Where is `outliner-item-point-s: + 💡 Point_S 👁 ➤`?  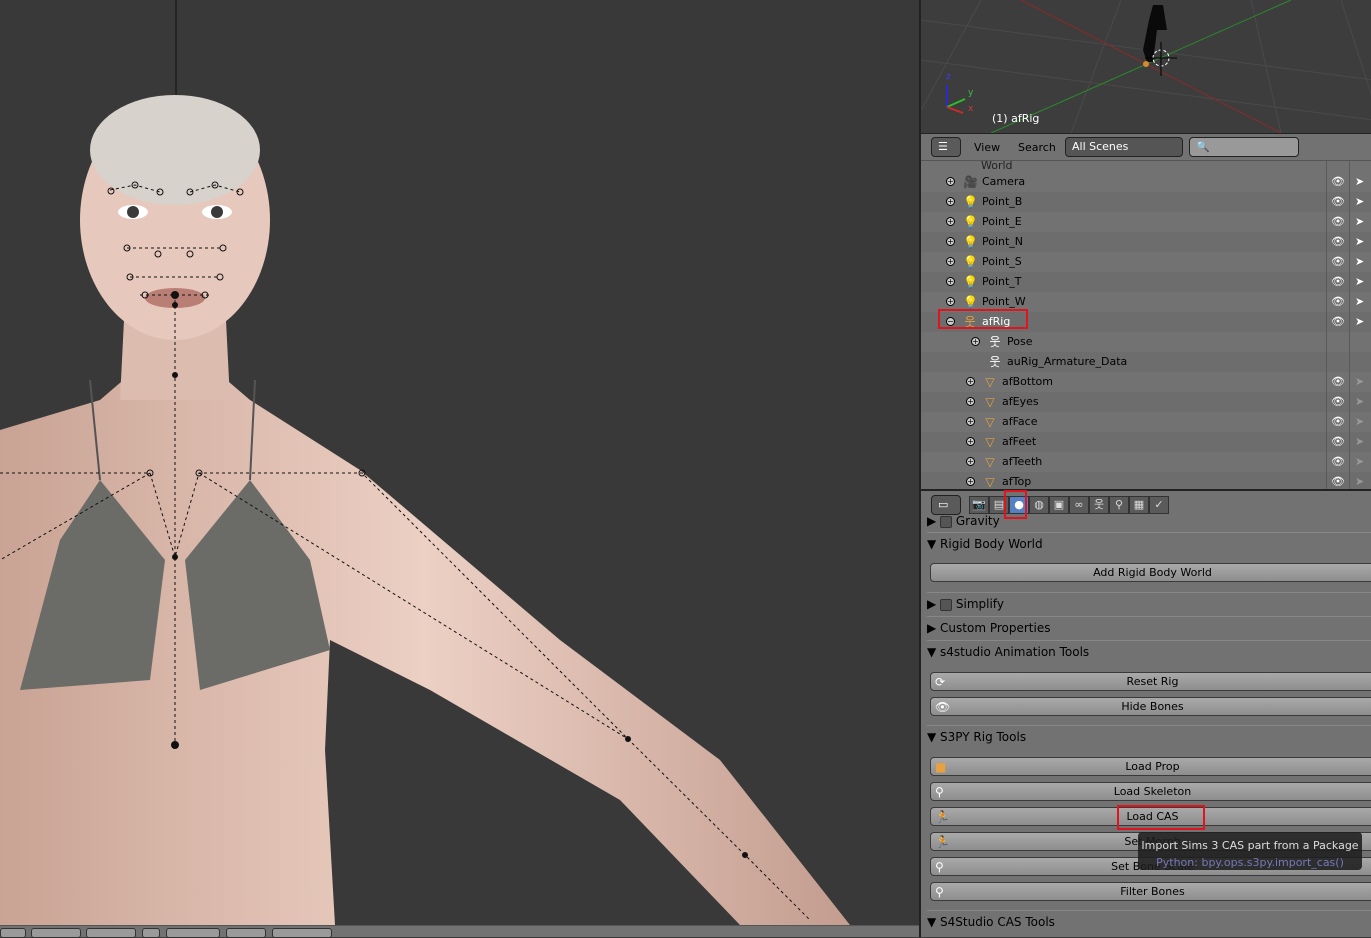
outliner-item-point-s: + 💡 Point_S 👁 ➤ is located at coordinates (1146, 262).